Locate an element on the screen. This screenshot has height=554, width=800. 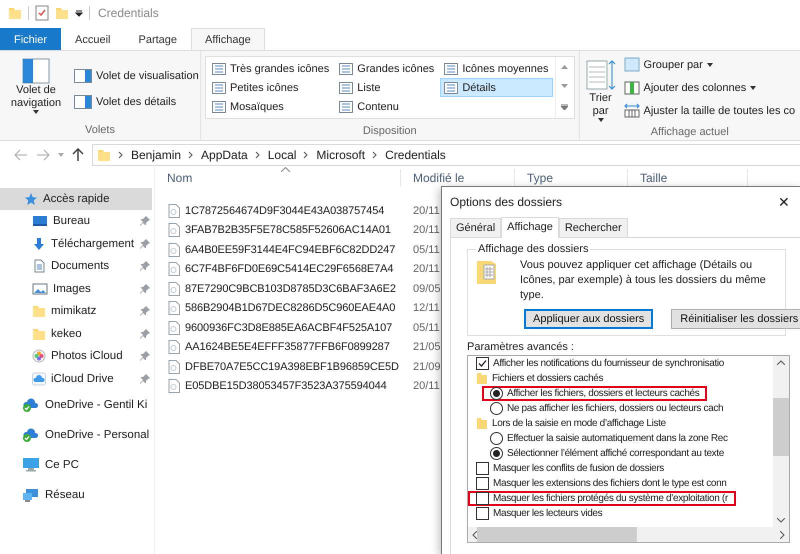
resize-columns-icon is located at coordinates (632, 110).